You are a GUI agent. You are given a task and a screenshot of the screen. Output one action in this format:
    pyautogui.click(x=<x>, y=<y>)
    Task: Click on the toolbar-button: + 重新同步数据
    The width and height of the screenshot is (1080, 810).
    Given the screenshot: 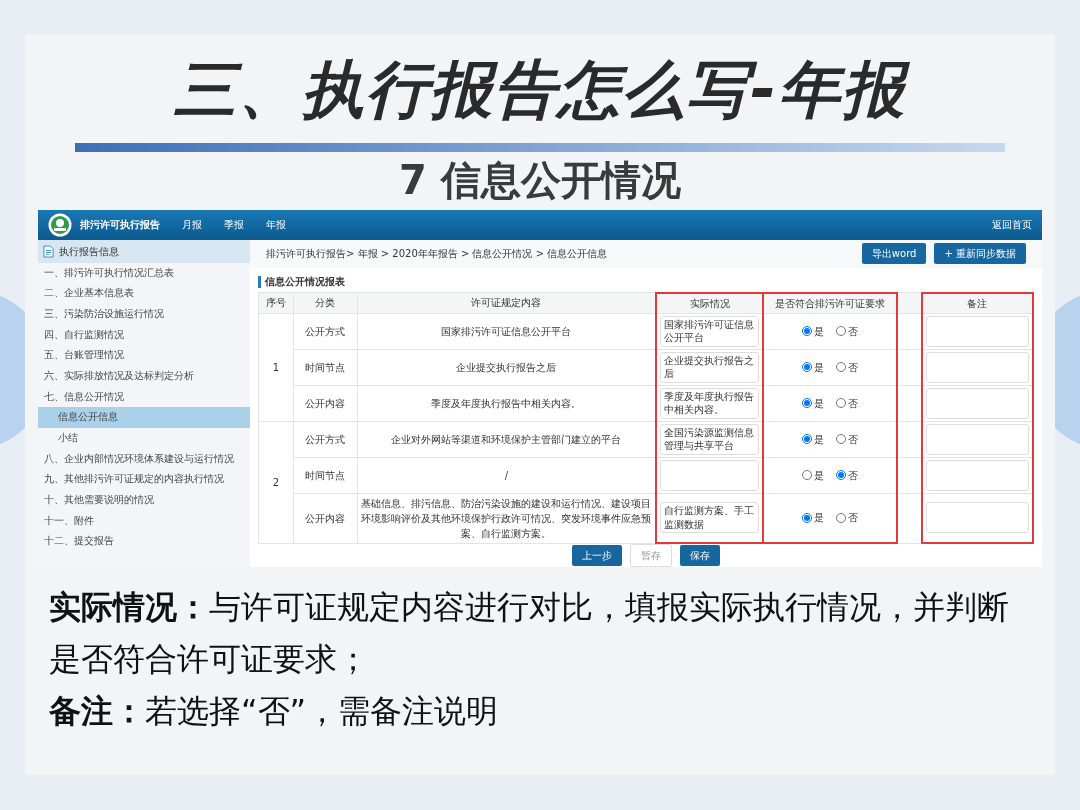 What is the action you would take?
    pyautogui.click(x=980, y=253)
    